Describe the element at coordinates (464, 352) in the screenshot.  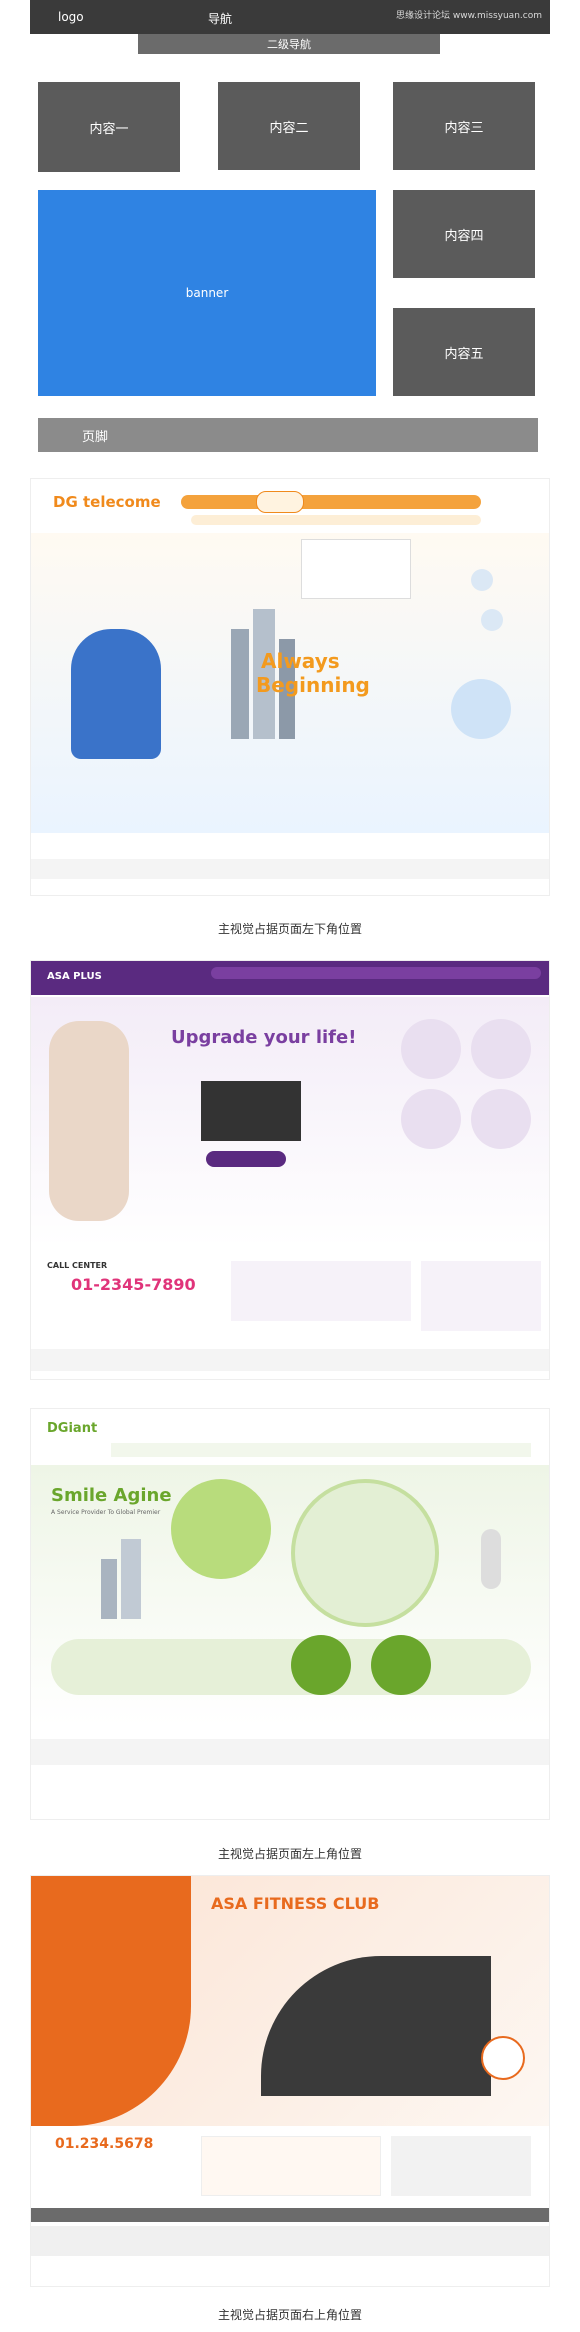
I see `content-block-5: 内容五` at that location.